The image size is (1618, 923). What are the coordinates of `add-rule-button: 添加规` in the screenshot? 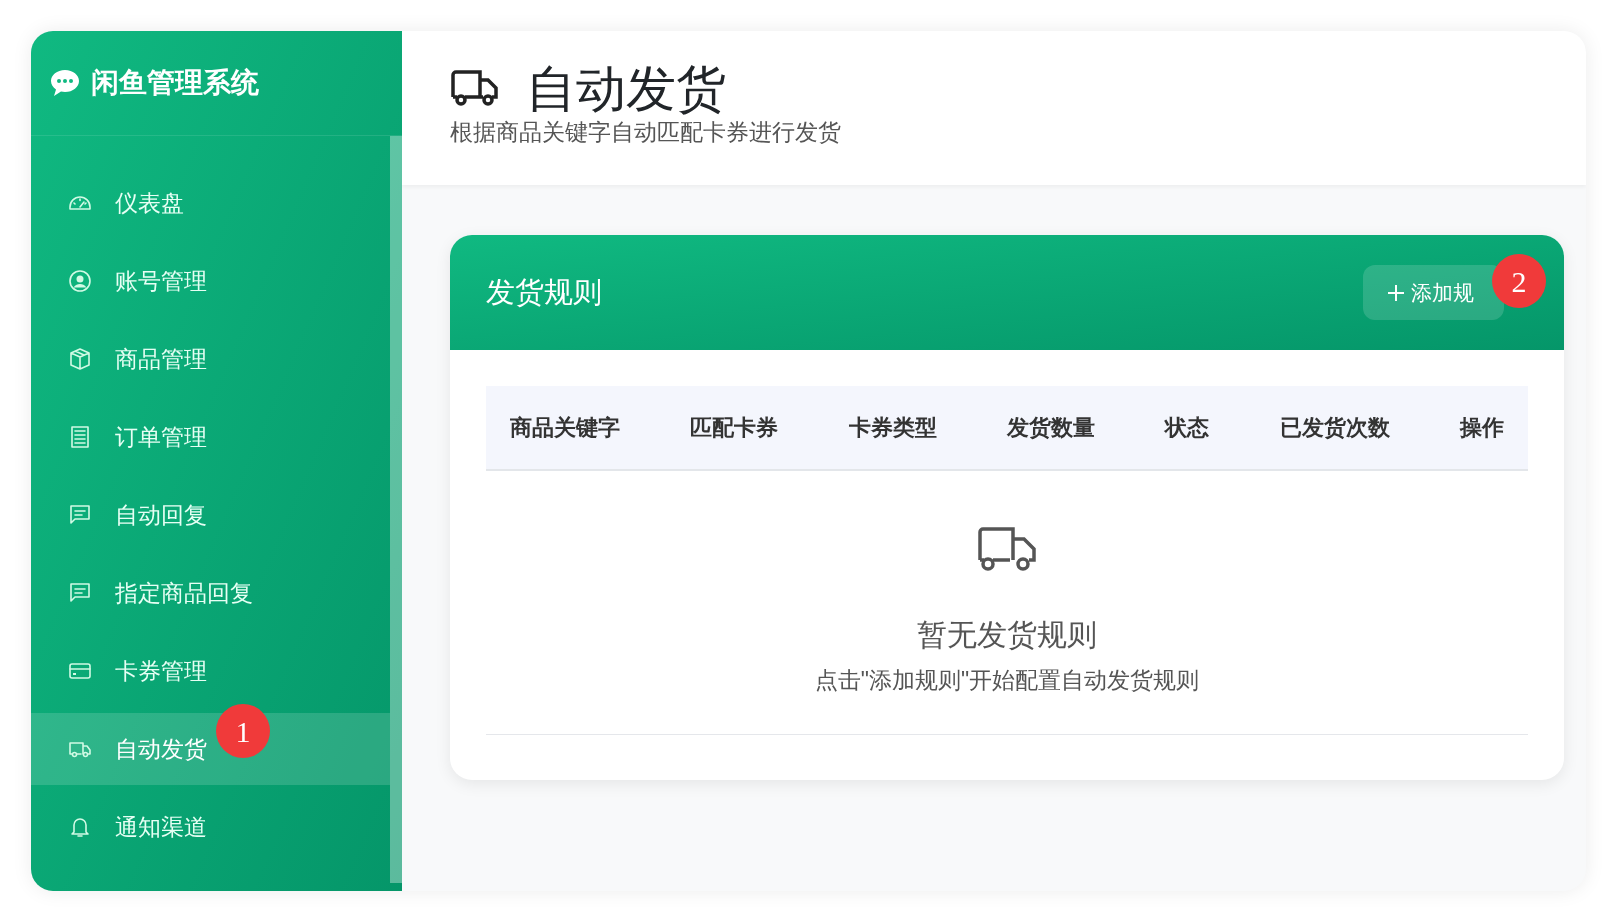 It's located at (1433, 292).